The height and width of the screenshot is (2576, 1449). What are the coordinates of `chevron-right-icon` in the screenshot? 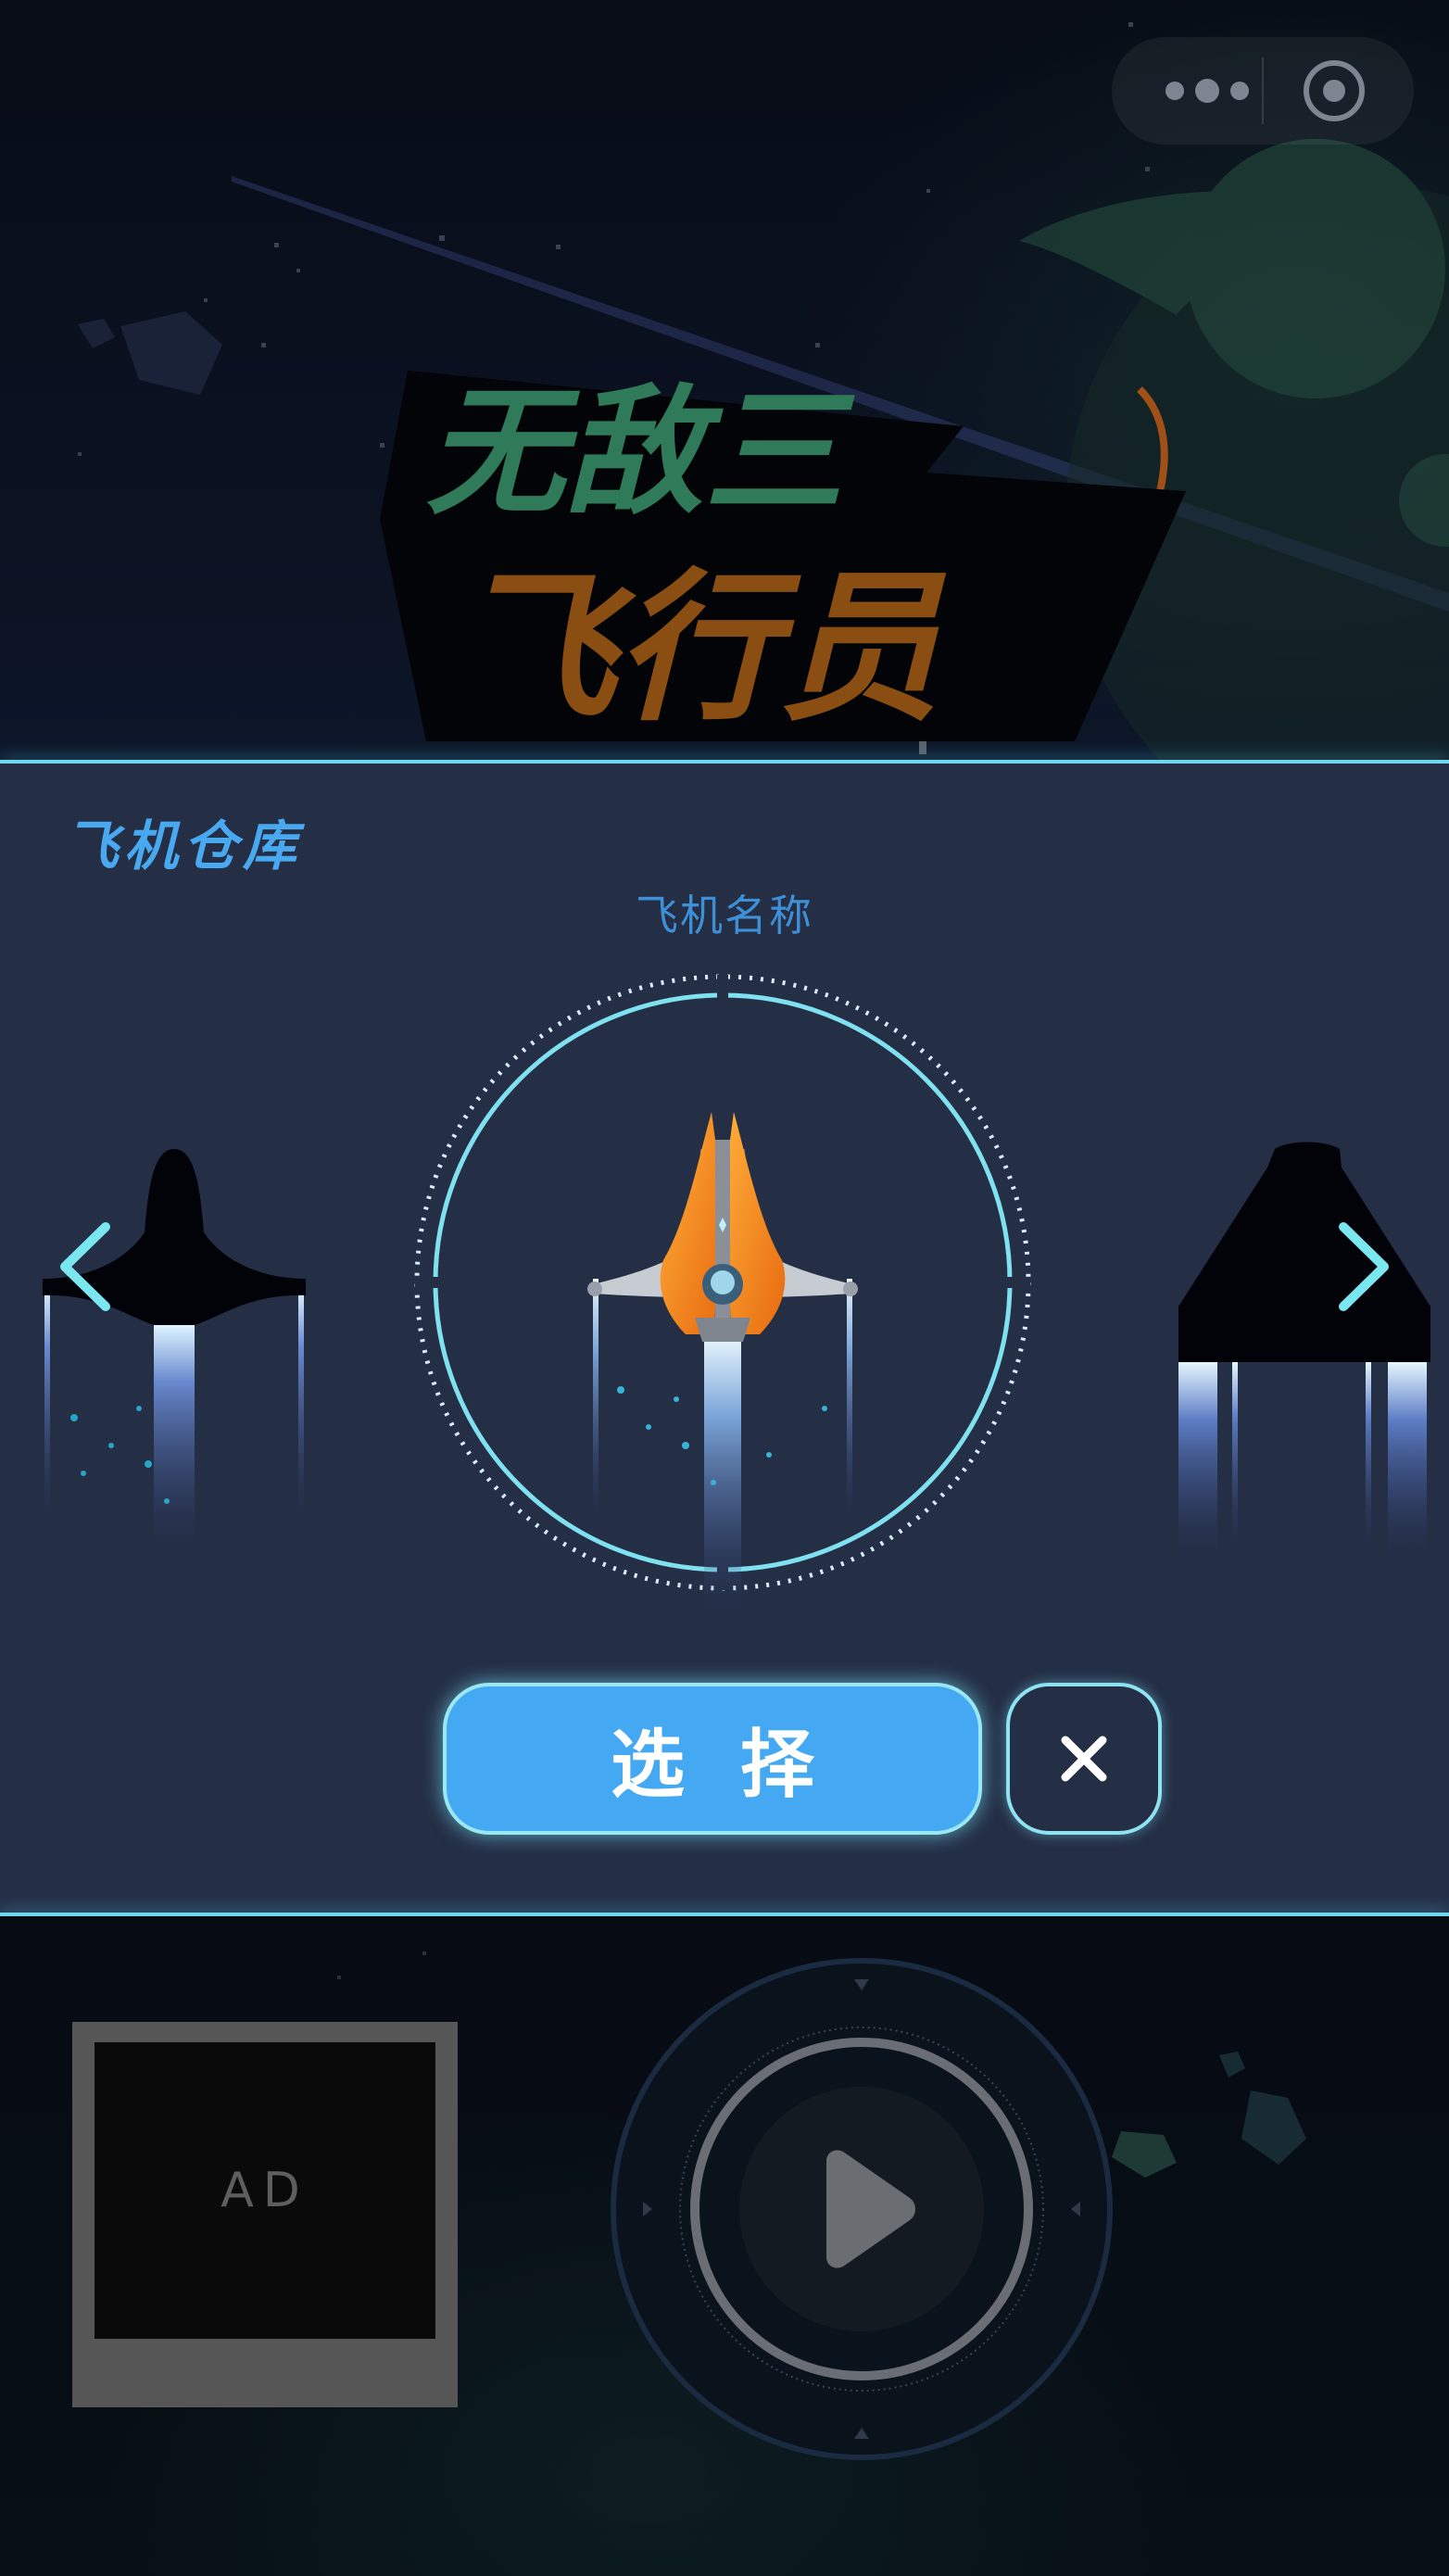 It's located at (1362, 1267).